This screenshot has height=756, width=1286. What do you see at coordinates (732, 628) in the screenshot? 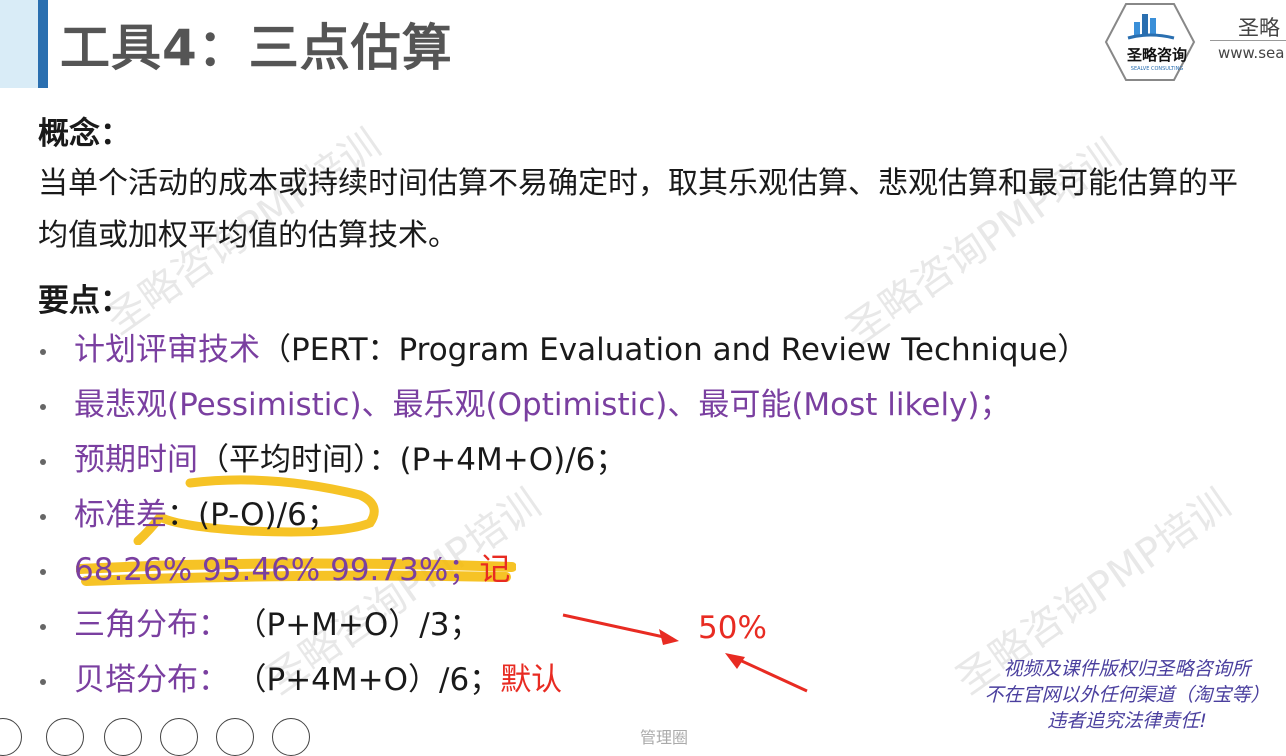
I see `annotation-percent: 50%` at bounding box center [732, 628].